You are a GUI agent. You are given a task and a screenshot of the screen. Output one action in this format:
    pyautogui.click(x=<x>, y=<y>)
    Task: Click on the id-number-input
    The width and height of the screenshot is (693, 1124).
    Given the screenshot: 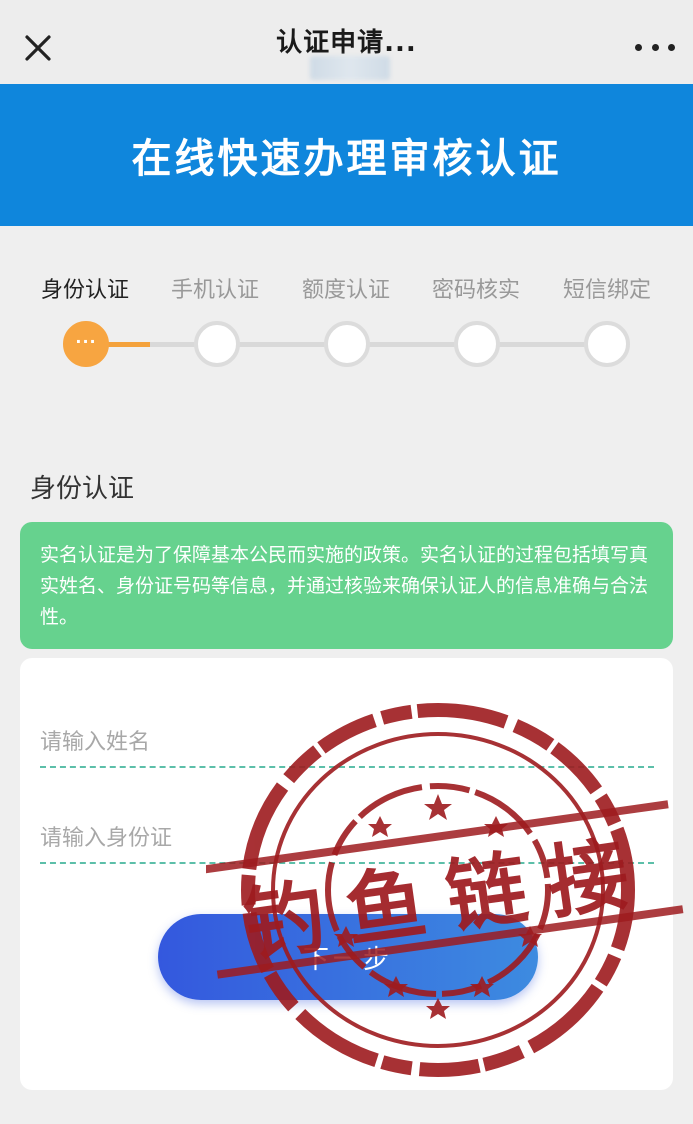 What is the action you would take?
    pyautogui.click(x=347, y=838)
    